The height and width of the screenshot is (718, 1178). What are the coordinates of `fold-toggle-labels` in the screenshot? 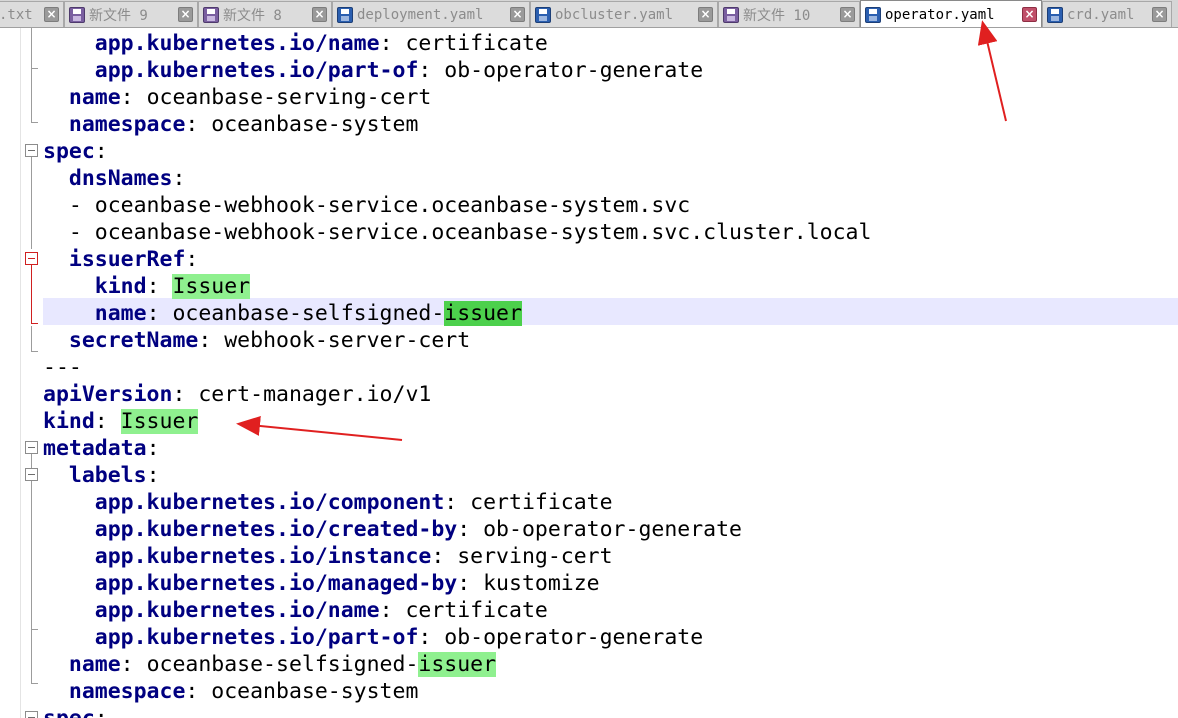 It's located at (31, 474).